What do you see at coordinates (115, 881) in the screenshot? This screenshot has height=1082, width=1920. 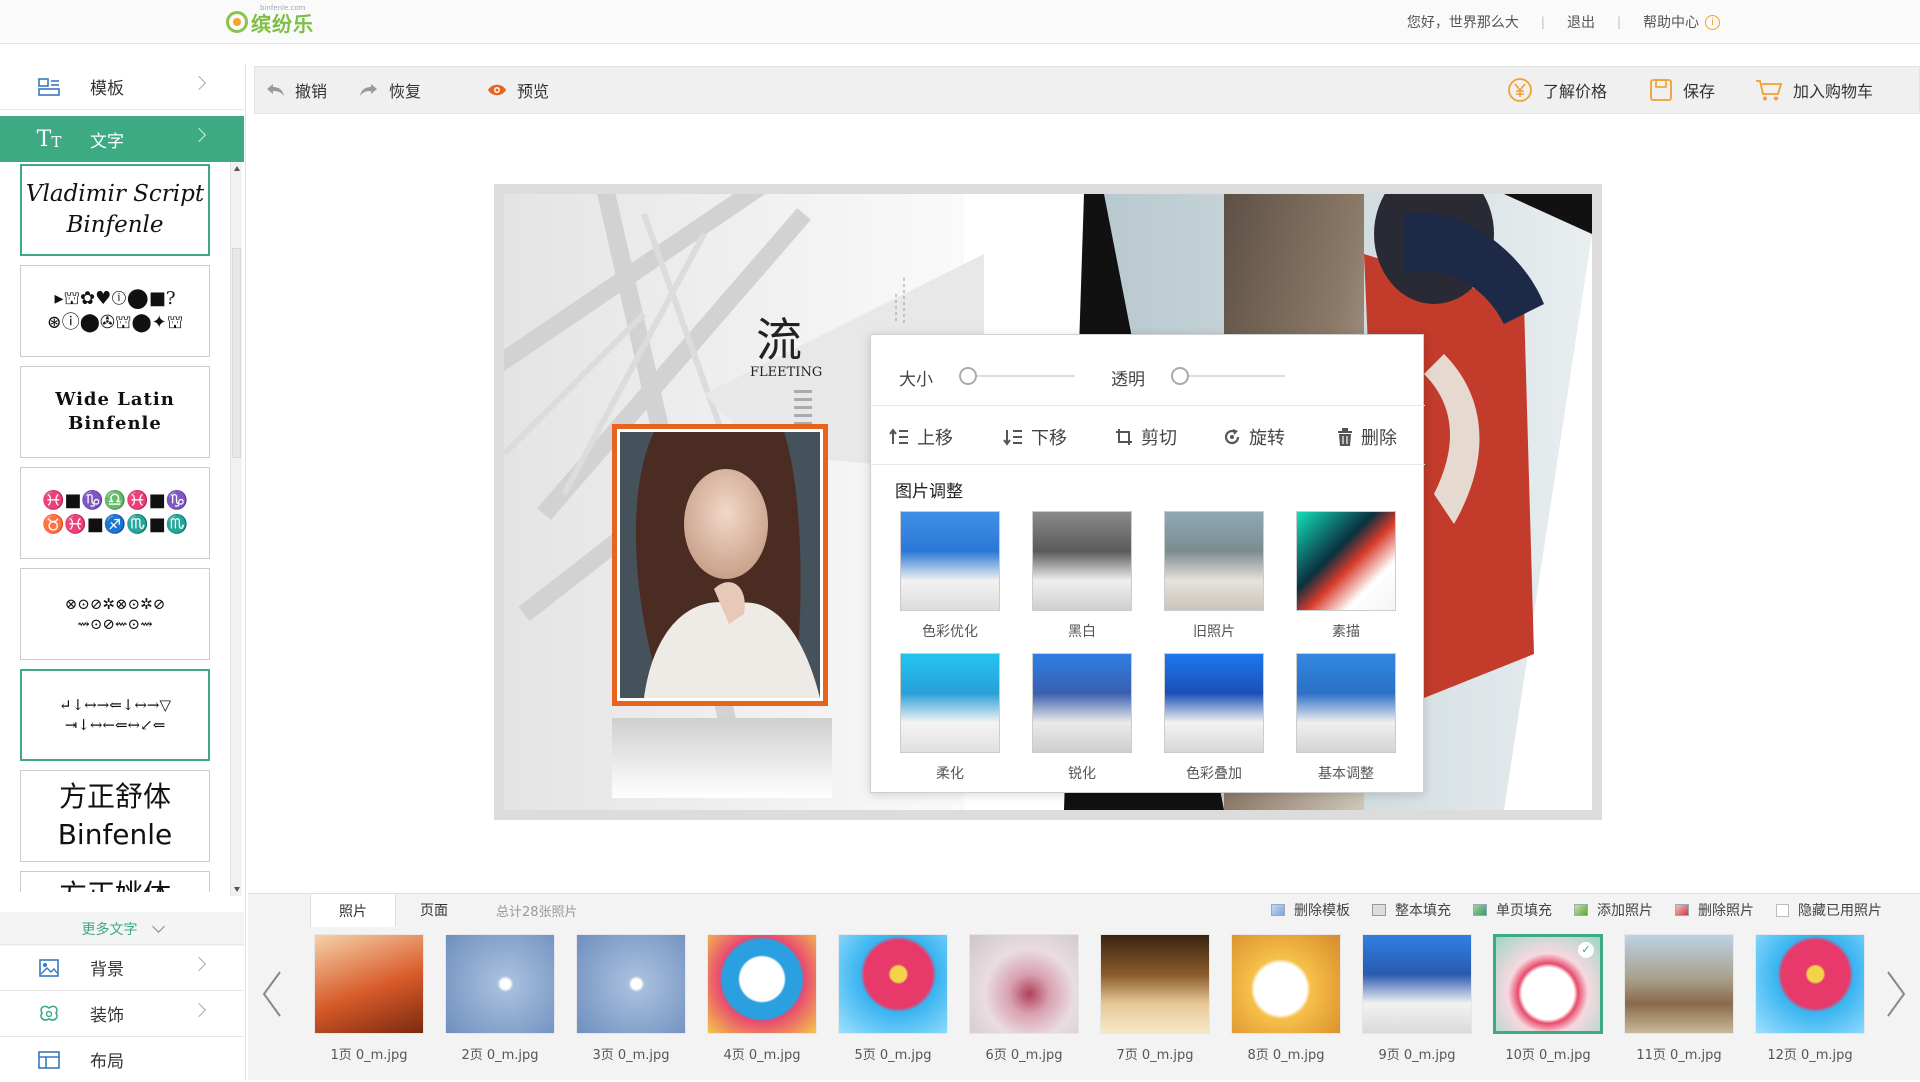 I see `font-card-fangzheng-yaoti: 方正姚体` at bounding box center [115, 881].